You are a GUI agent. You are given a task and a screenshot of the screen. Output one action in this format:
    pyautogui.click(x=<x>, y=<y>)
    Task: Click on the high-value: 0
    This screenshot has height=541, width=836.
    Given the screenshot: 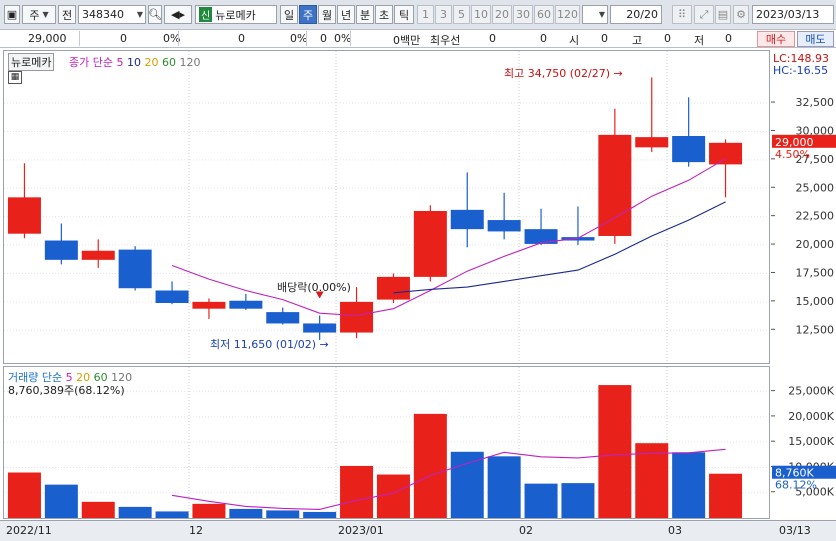 What is the action you would take?
    pyautogui.click(x=667, y=38)
    